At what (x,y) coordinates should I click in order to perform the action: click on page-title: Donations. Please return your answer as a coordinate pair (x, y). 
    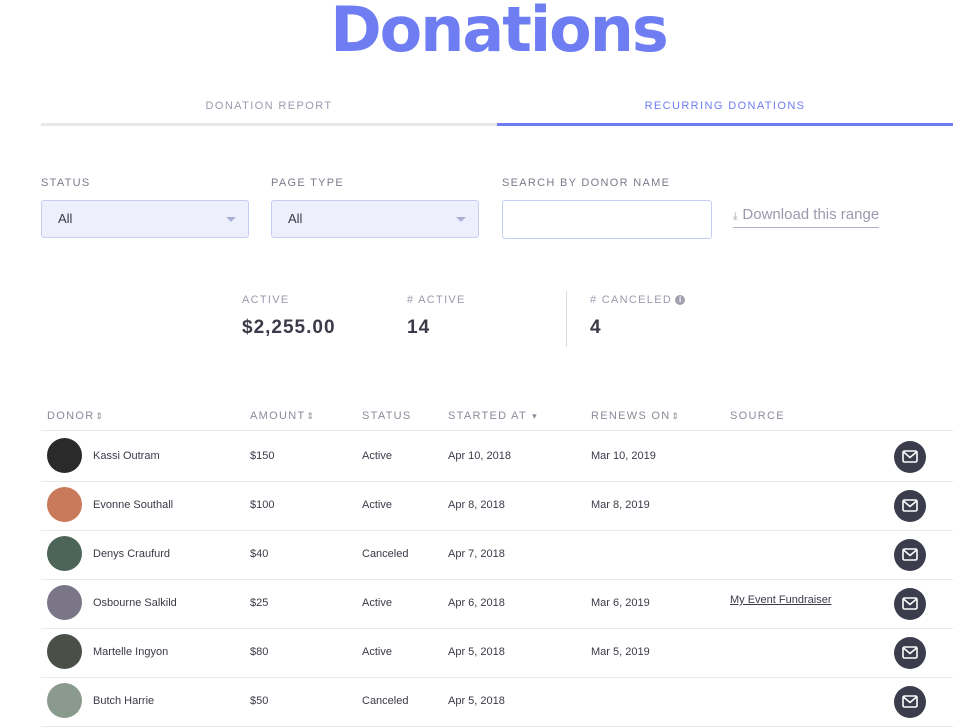
    Looking at the image, I should click on (499, 33).